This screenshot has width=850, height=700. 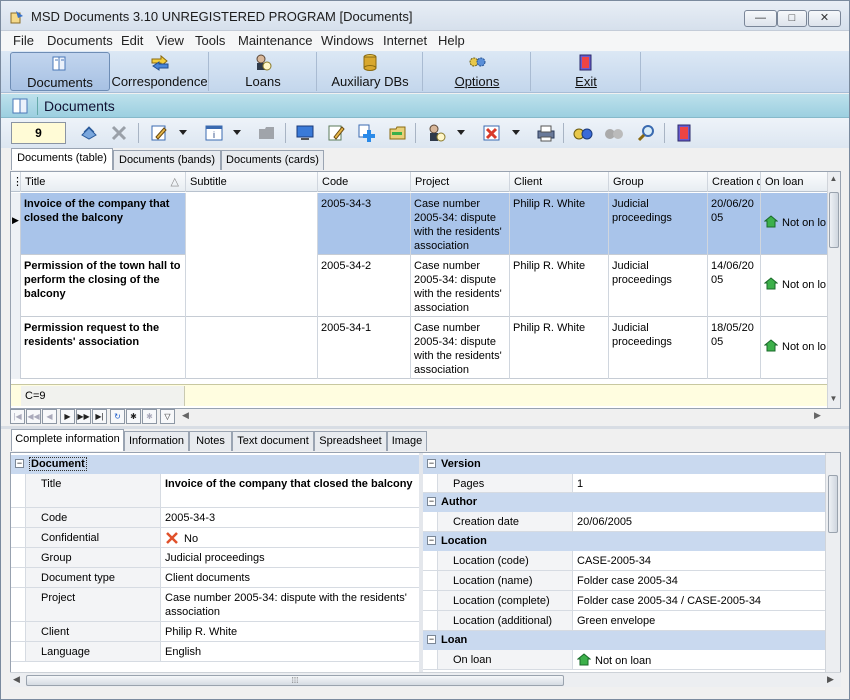 What do you see at coordinates (62, 159) in the screenshot?
I see `tab-documents-table: Documents (table)` at bounding box center [62, 159].